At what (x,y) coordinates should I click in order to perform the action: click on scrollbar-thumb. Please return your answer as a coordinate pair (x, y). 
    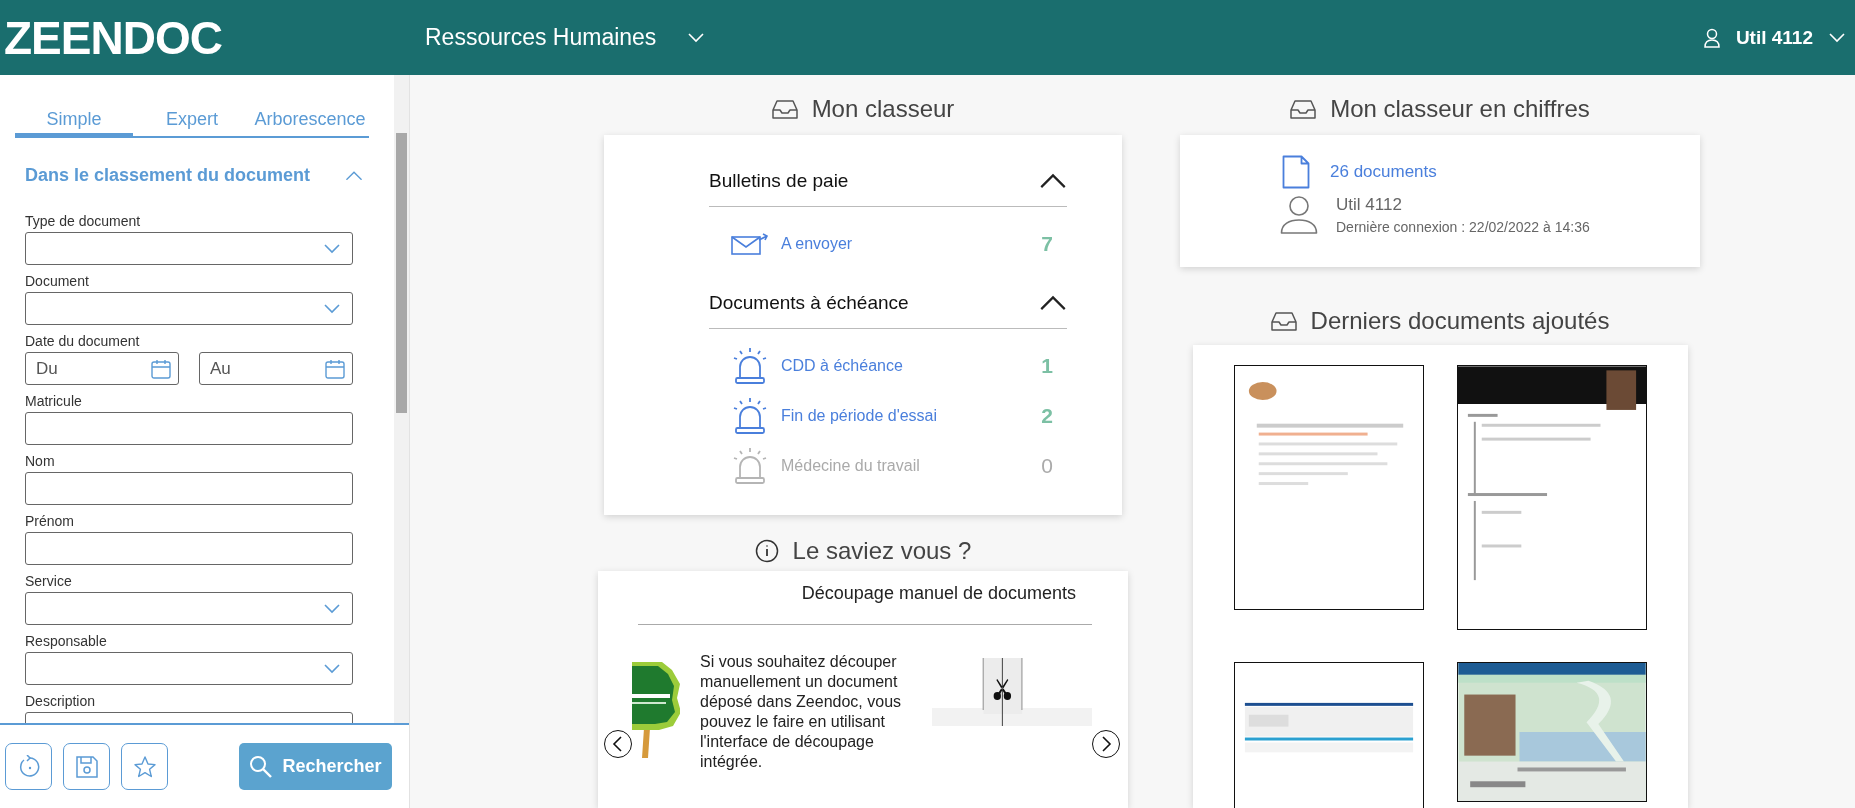
    Looking at the image, I should click on (401, 273).